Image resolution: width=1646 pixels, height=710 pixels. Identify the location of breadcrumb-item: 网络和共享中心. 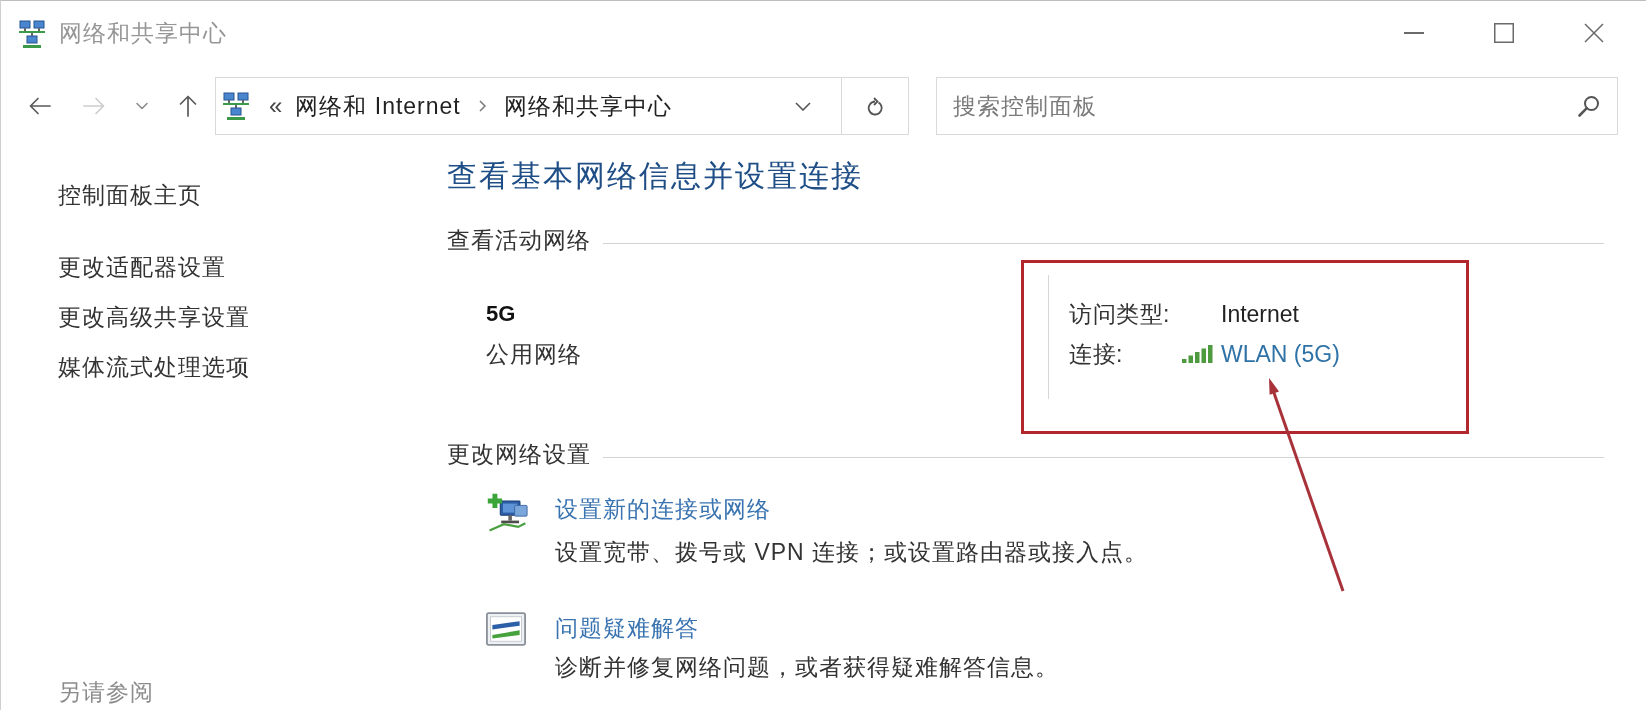
(587, 106).